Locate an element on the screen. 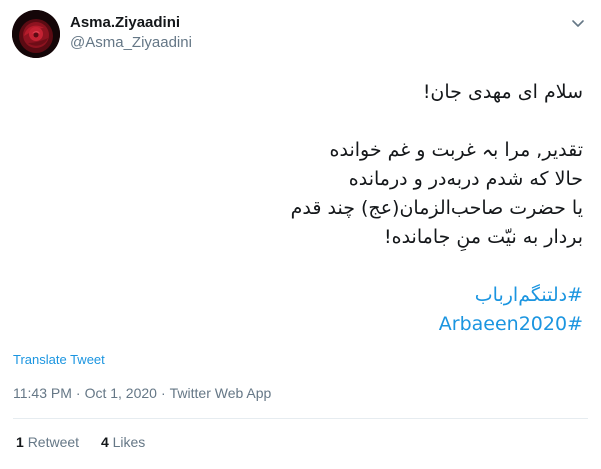 The image size is (601, 469). chevron-down-icon is located at coordinates (578, 23).